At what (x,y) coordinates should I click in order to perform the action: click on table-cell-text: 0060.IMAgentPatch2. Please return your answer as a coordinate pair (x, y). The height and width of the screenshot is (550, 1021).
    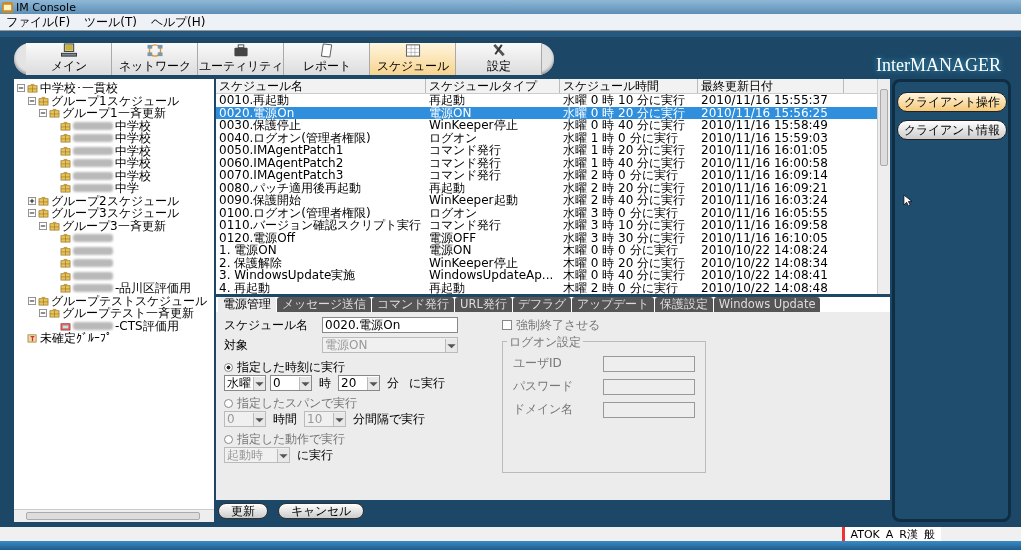
    Looking at the image, I should click on (281, 162).